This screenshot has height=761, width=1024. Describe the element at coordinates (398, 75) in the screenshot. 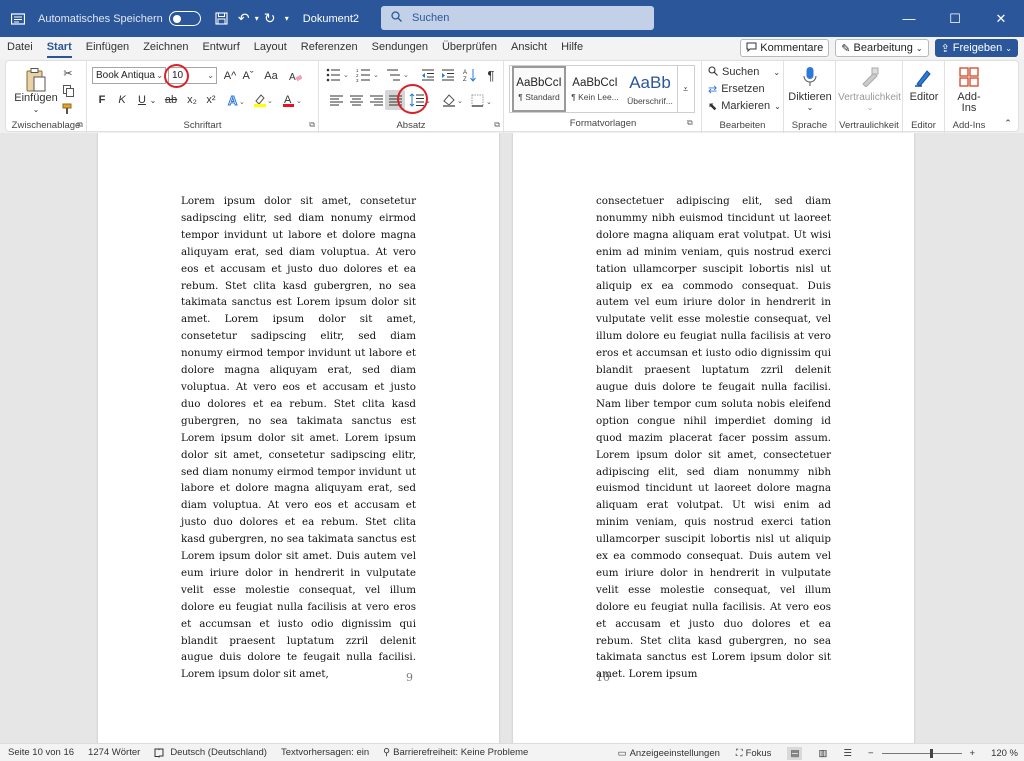

I see `multilevel-list-icon: ⌄` at that location.